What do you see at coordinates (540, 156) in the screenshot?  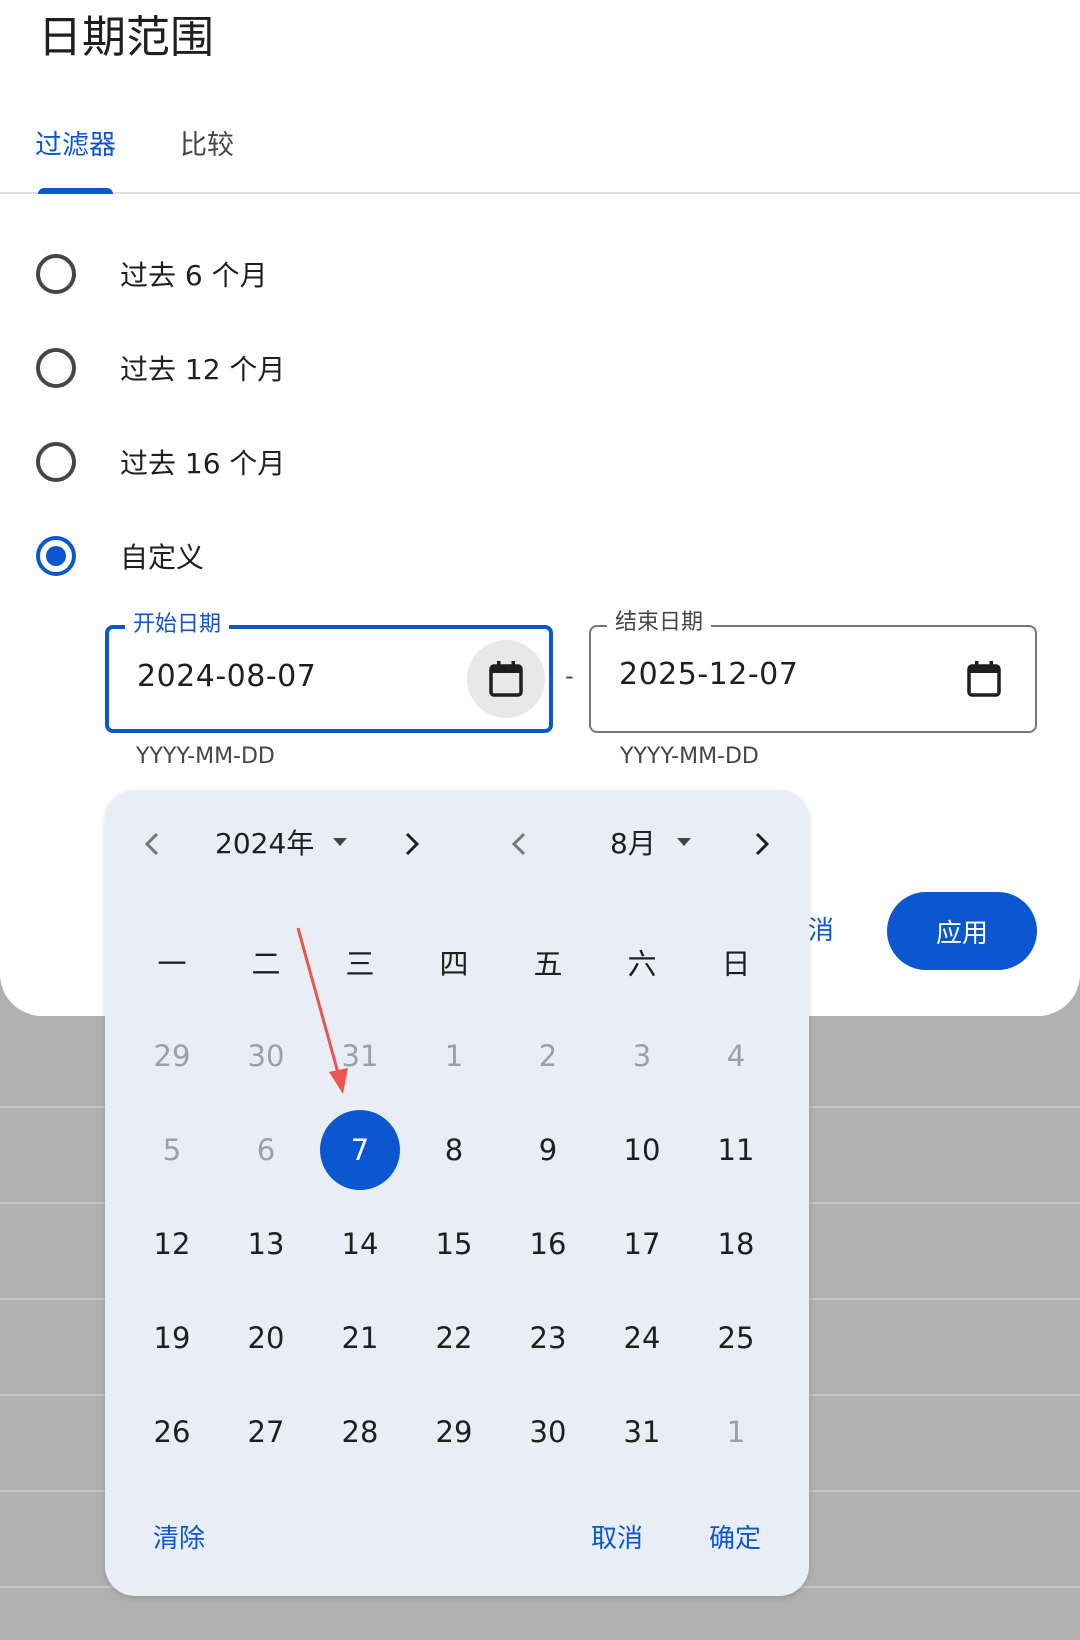 I see `tab-bar: 过滤器 比较` at bounding box center [540, 156].